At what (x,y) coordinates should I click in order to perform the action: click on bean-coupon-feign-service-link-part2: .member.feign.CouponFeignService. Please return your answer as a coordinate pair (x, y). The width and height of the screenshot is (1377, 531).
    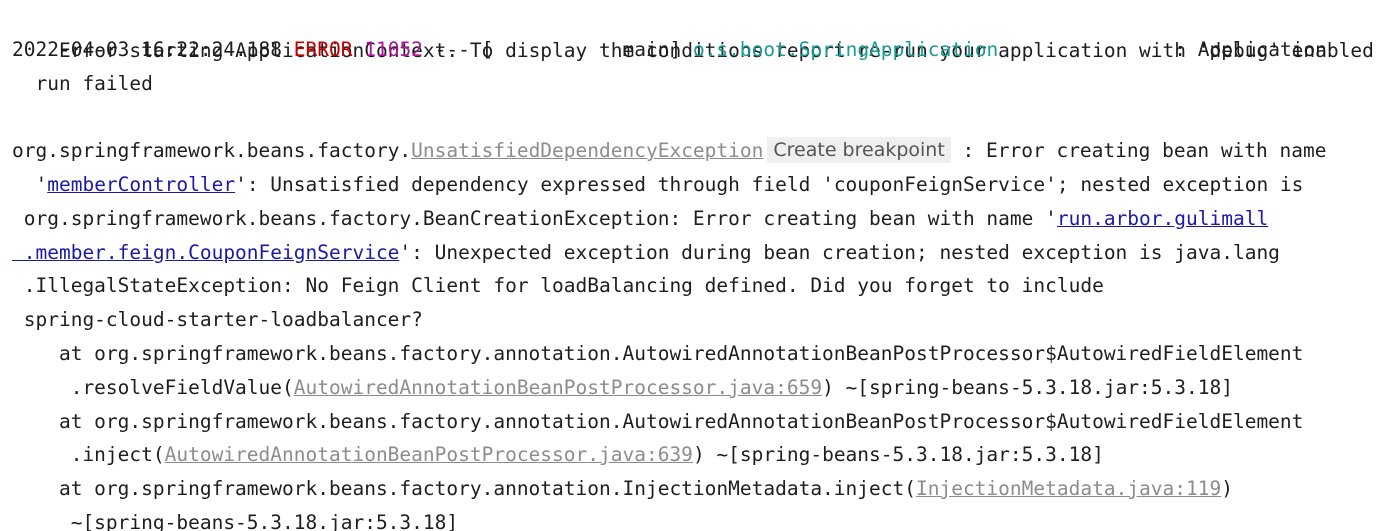
    Looking at the image, I should click on (206, 252).